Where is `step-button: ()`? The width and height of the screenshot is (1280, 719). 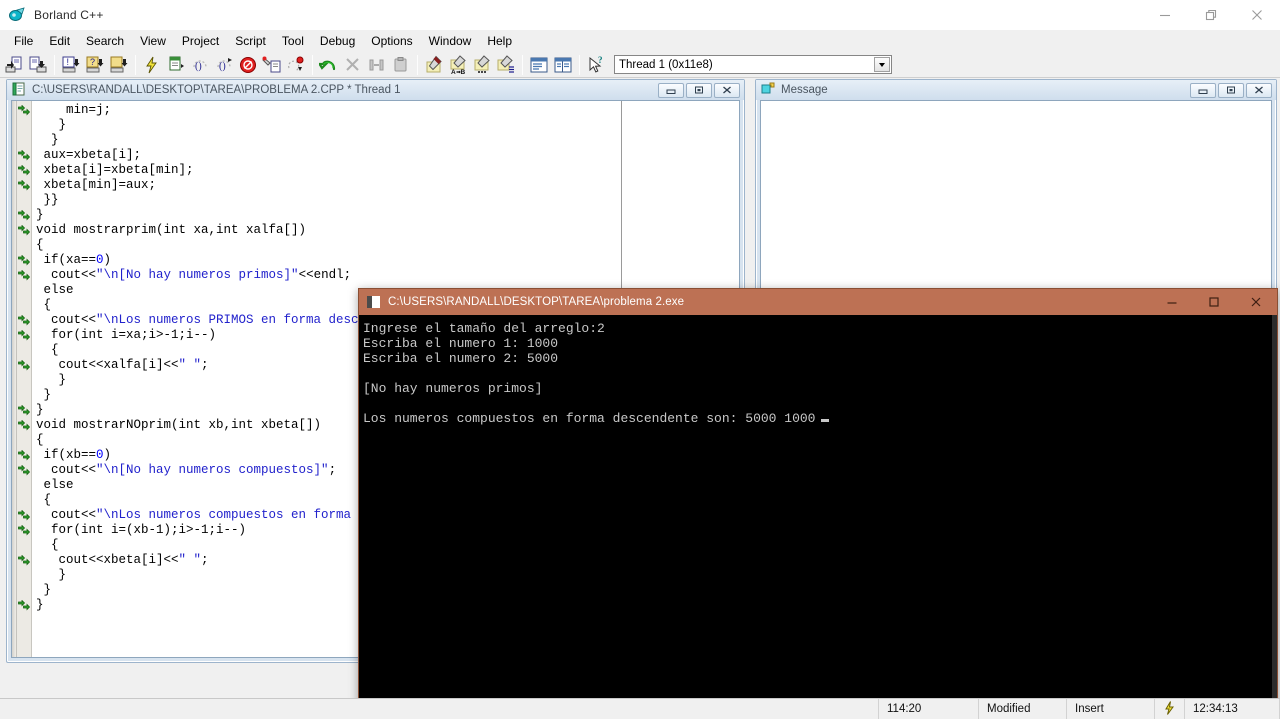 step-button: () is located at coordinates (224, 65).